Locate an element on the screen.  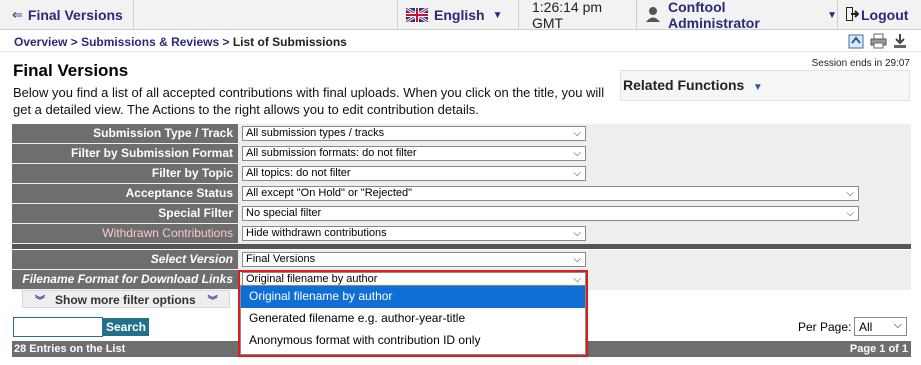
filter-separator is located at coordinates (461, 246).